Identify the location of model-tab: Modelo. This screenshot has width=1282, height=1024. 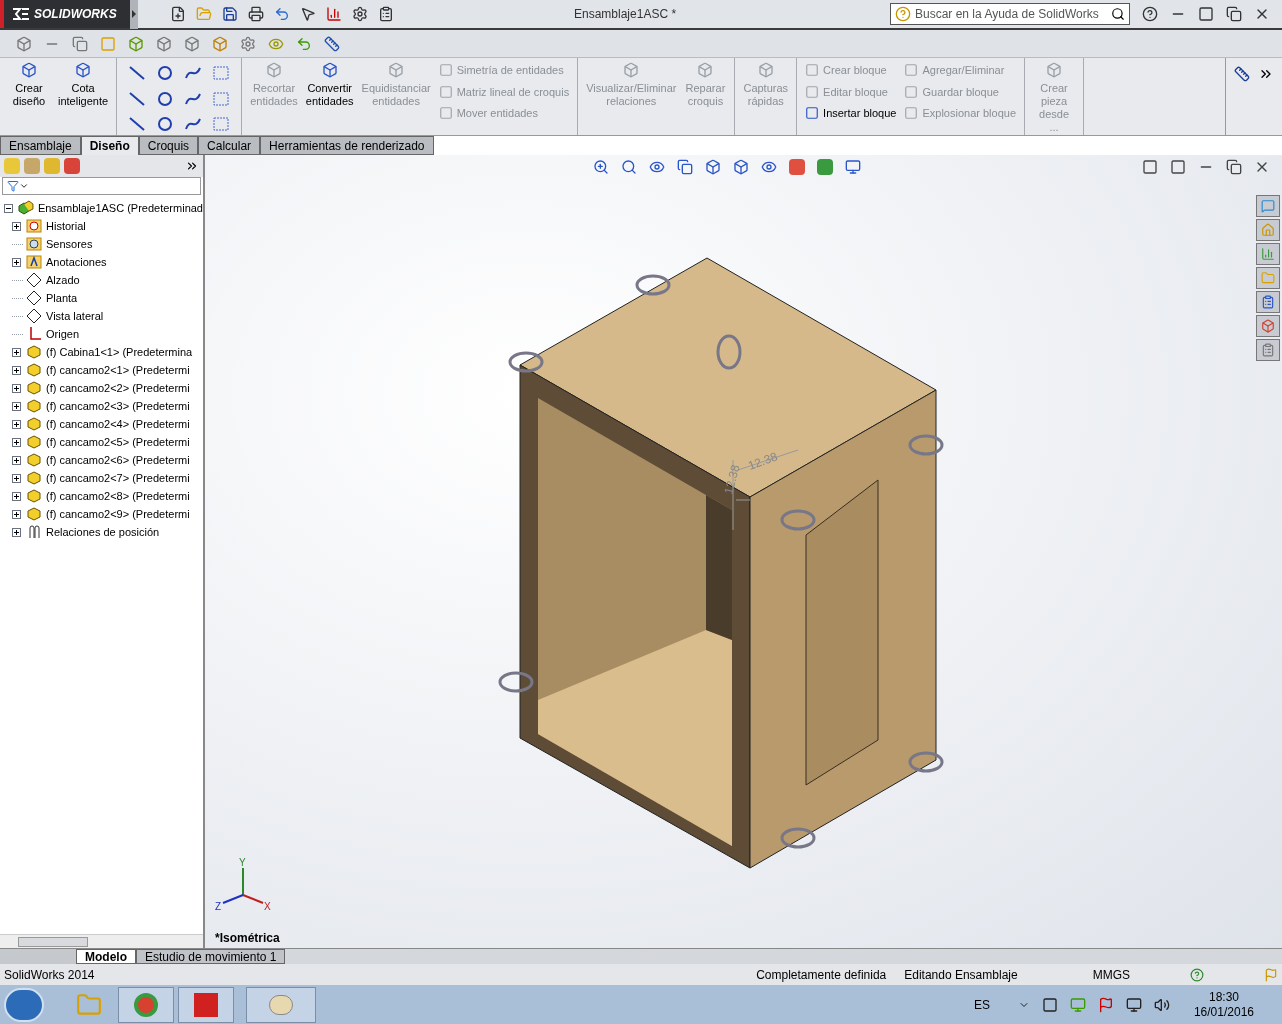
(106, 956).